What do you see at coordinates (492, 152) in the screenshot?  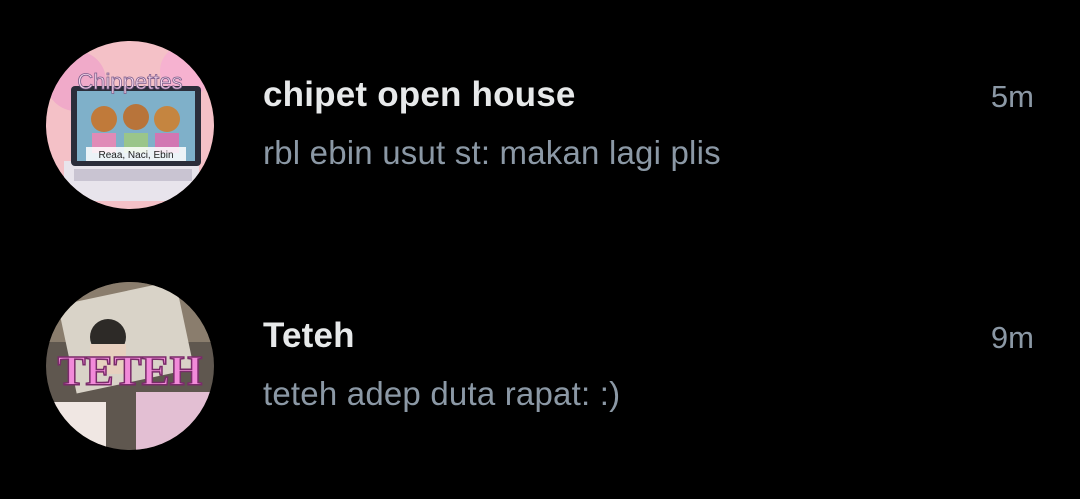 I see `message-preview: rbl ebin usut st: makan lagi plis` at bounding box center [492, 152].